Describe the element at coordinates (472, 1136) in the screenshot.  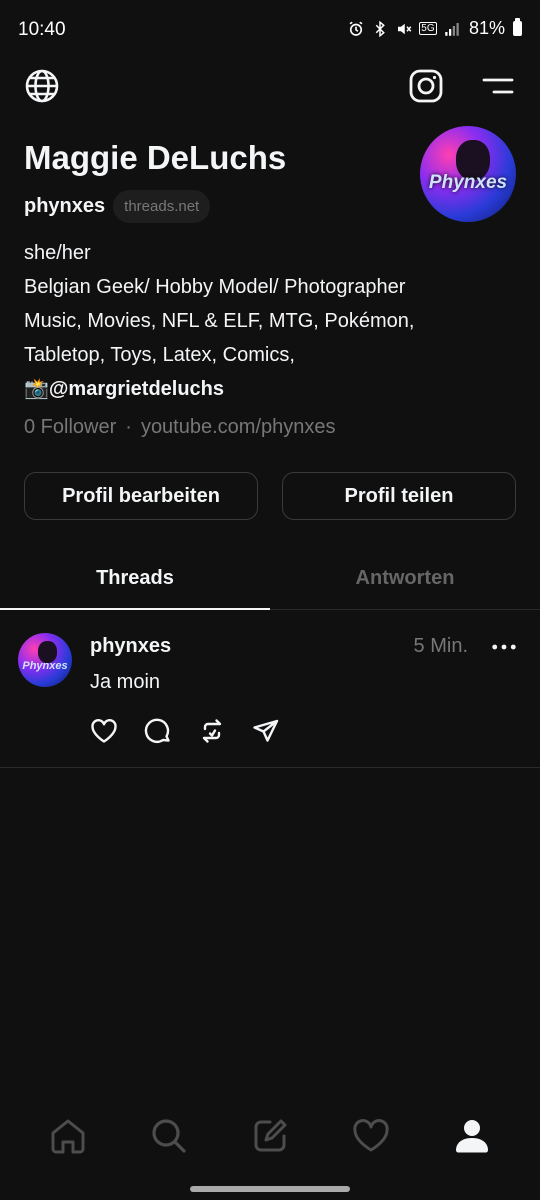
I see `profile-icon` at that location.